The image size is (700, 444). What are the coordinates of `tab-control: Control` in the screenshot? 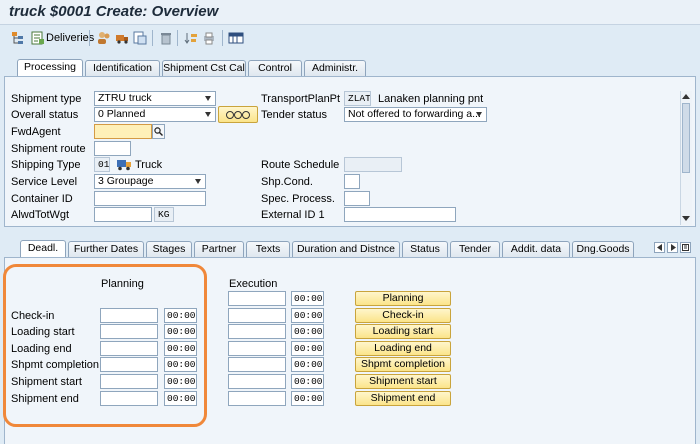 It's located at (275, 68).